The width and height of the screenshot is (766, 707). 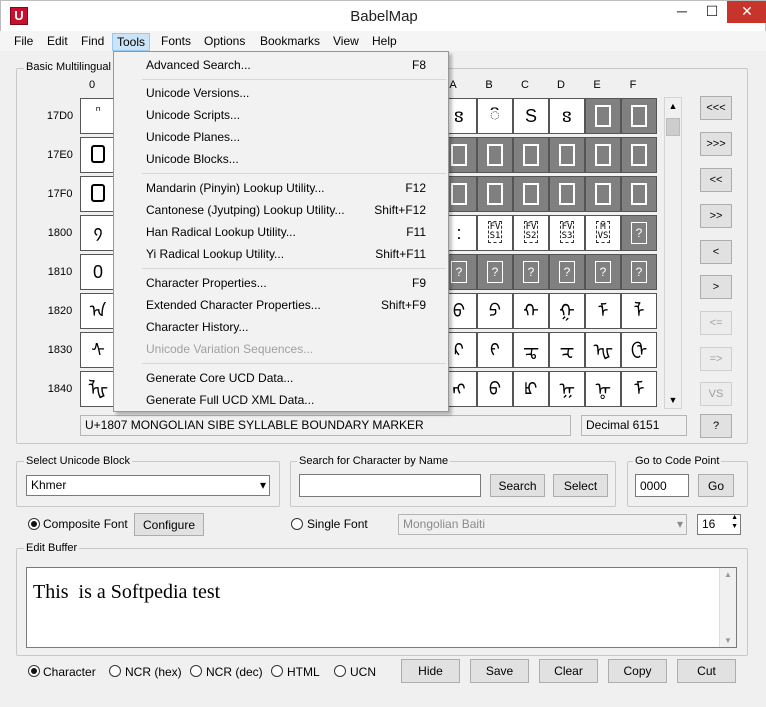 What do you see at coordinates (542, 524) in the screenshot?
I see `single-font-select: Mongolian Baiti` at bounding box center [542, 524].